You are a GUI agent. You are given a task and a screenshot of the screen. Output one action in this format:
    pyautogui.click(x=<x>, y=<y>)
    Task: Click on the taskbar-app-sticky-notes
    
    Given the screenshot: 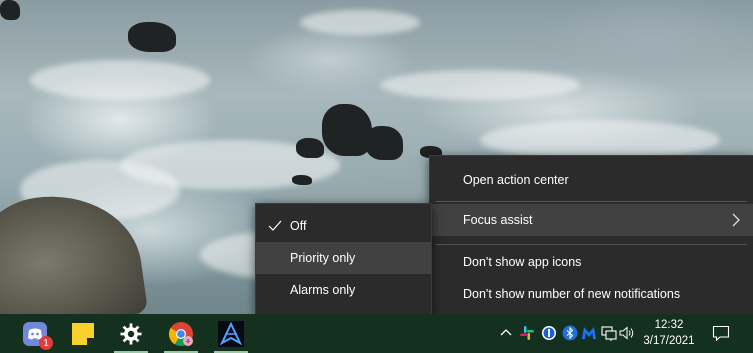 What is the action you would take?
    pyautogui.click(x=83, y=333)
    